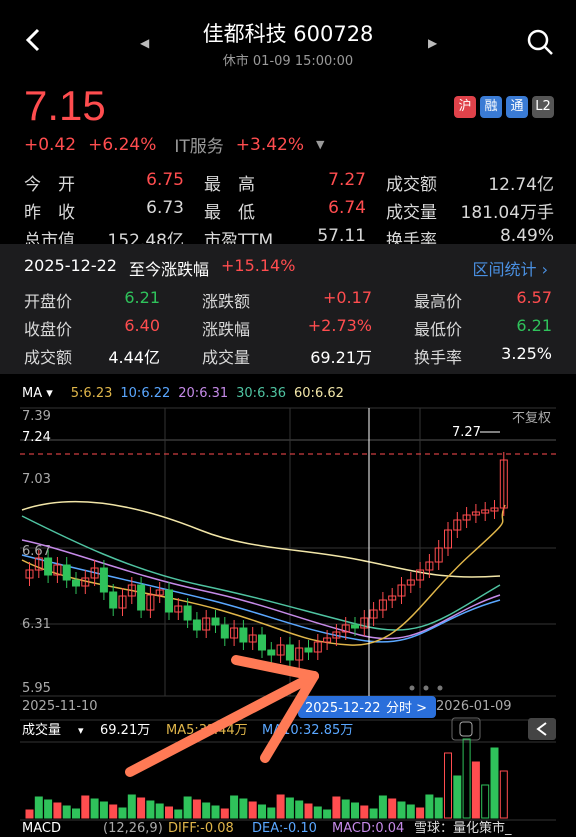  I want to click on volume-dropdown-icon: ▾, so click(81, 730).